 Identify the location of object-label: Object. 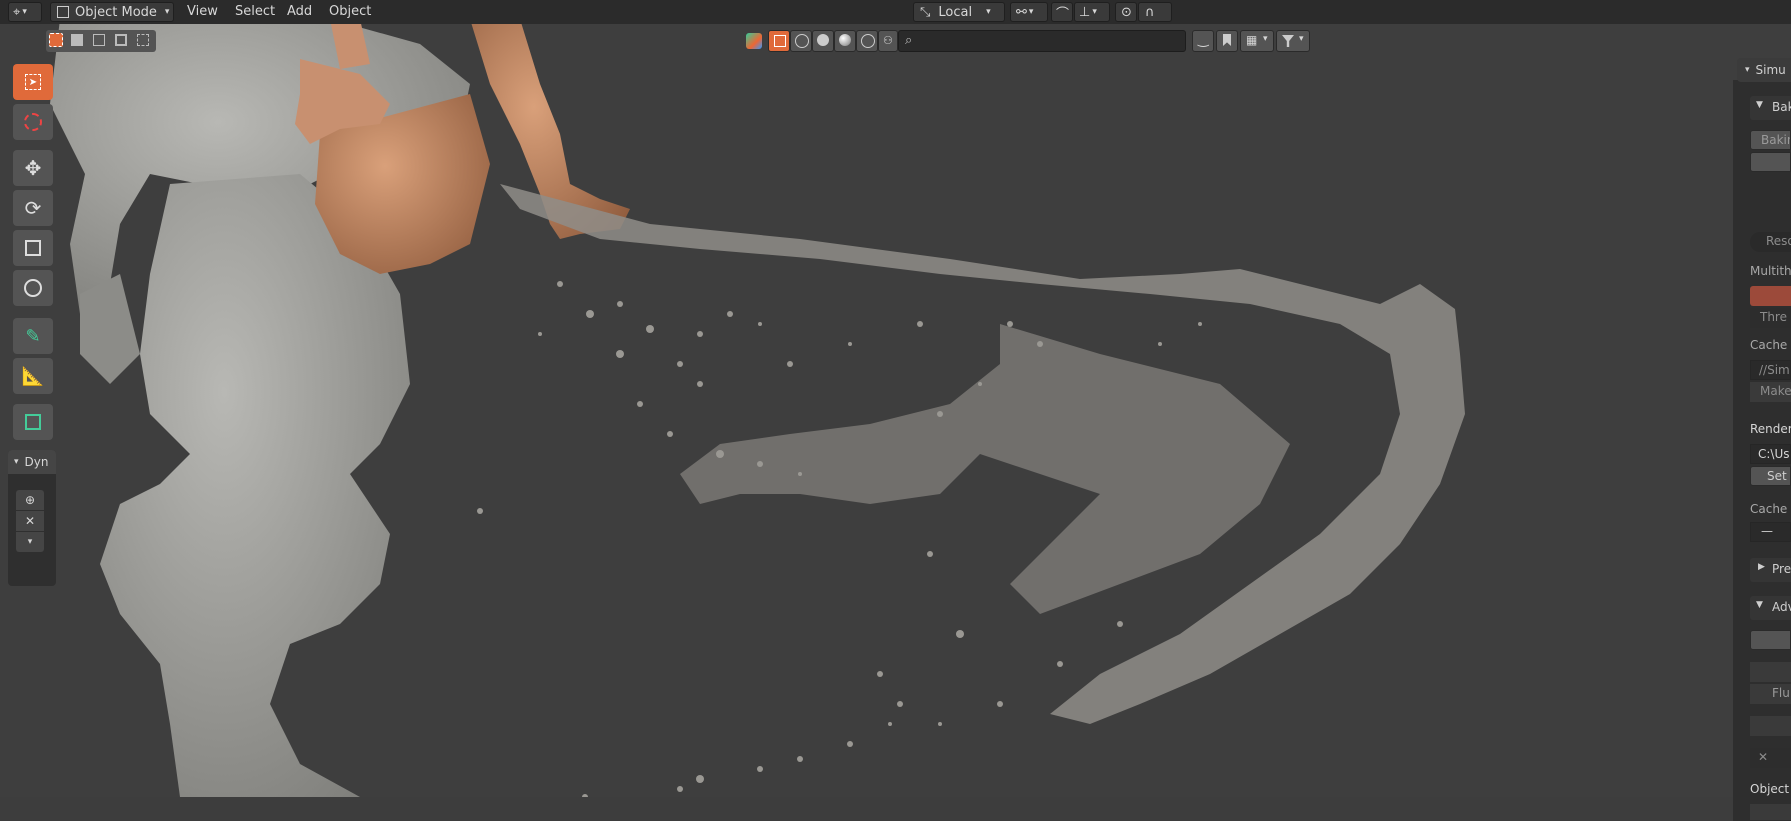
(1770, 789).